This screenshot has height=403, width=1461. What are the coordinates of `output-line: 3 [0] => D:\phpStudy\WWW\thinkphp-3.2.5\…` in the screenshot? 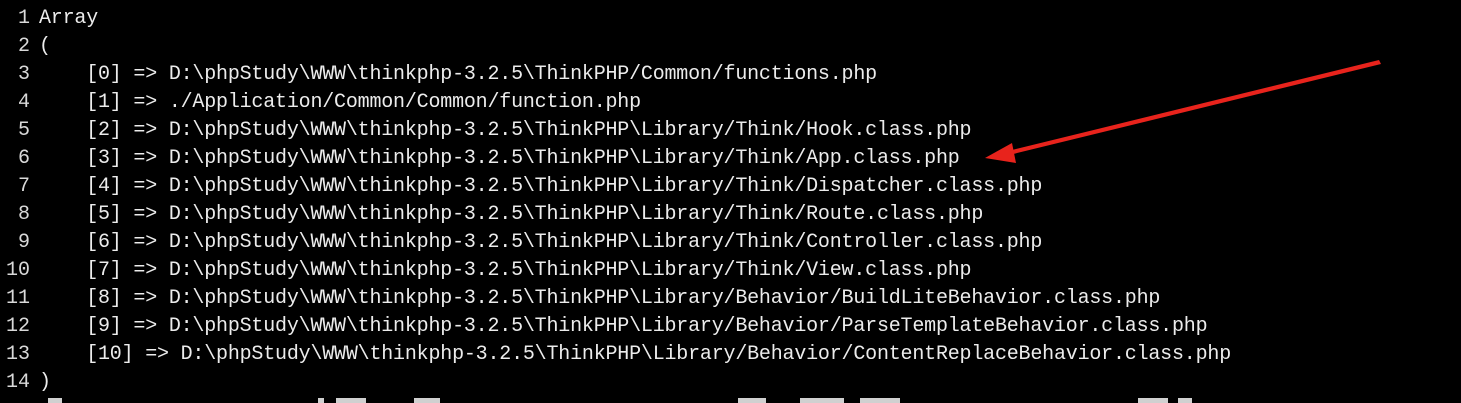 It's located at (615, 75).